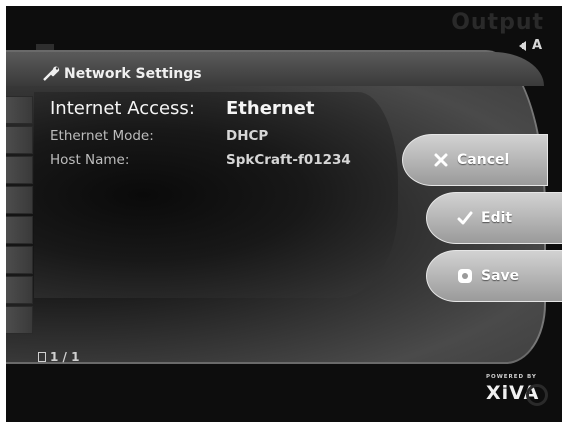  I want to click on page-indicator-text: 1 / 1, so click(65, 357).